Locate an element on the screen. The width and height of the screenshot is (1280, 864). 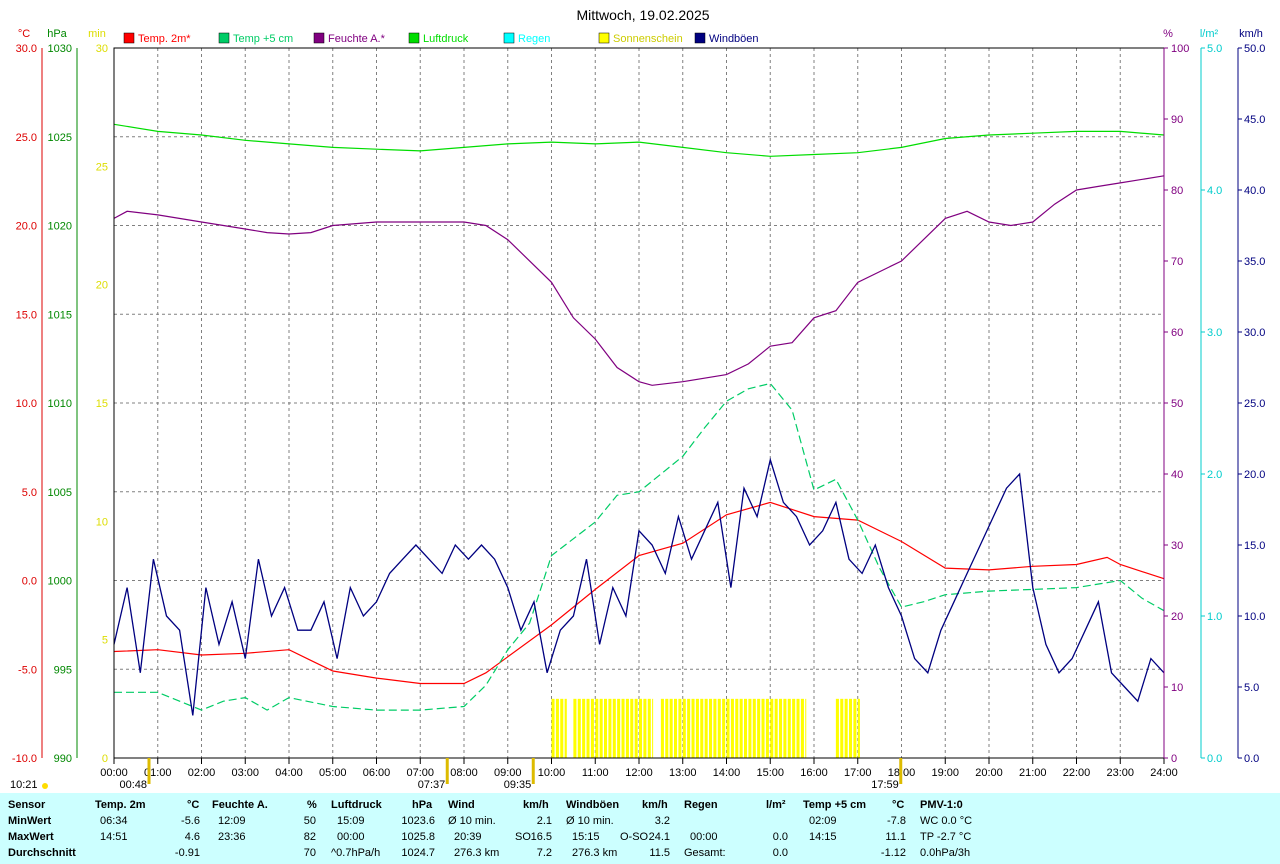
x-tick-label: 00:00 is located at coordinates (114, 773).